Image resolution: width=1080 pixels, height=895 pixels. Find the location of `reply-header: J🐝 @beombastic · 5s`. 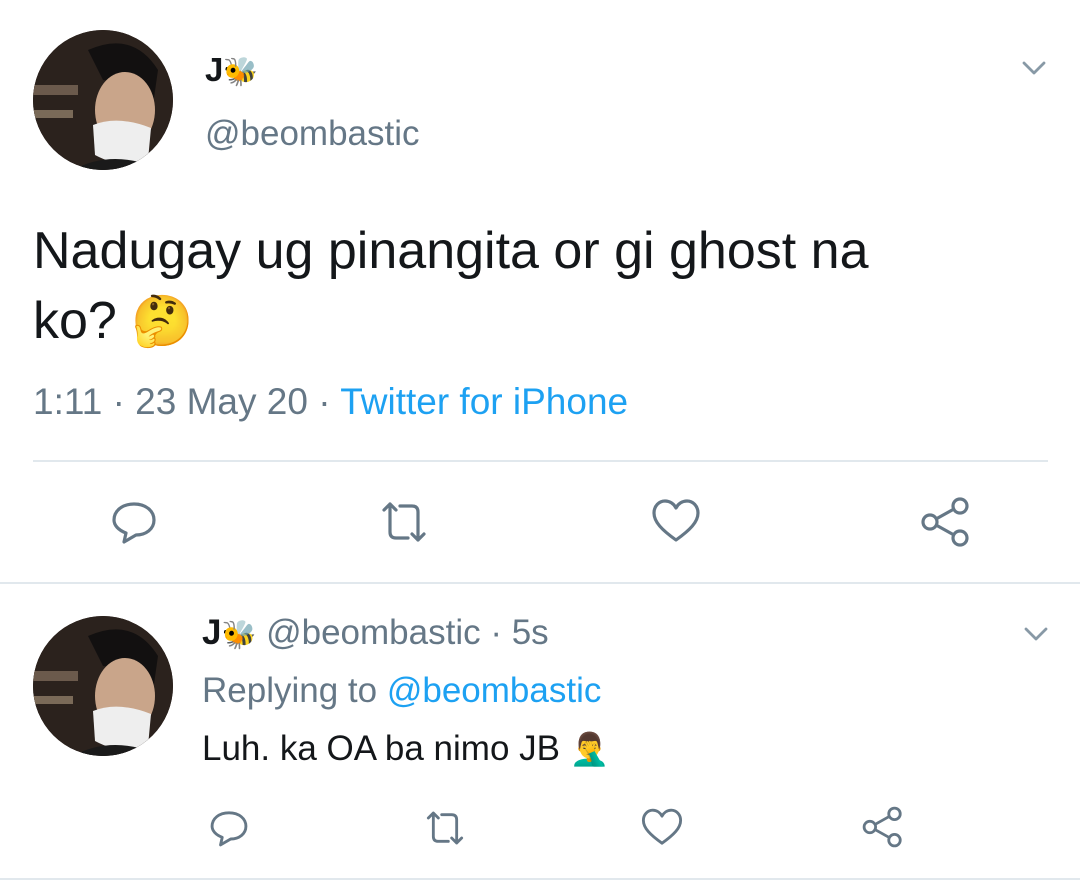

reply-header: J🐝 @beombastic · 5s is located at coordinates (375, 634).